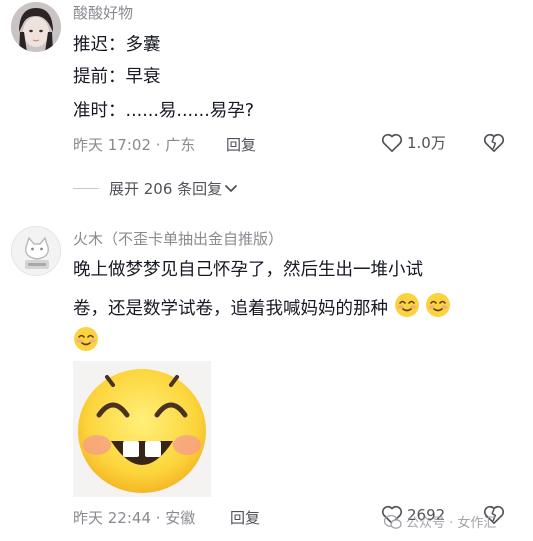 This screenshot has width=533, height=541. What do you see at coordinates (134, 145) in the screenshot?
I see `comment-time-location: 昨天 17:02 · 广东` at bounding box center [134, 145].